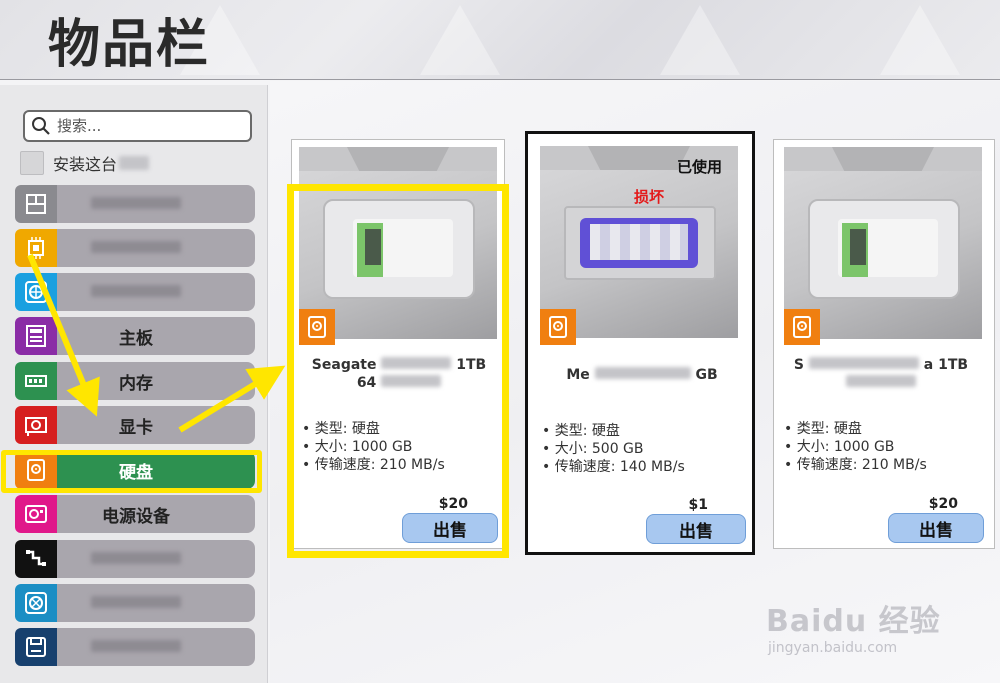  I want to click on item-name: Me GB, so click(642, 375).